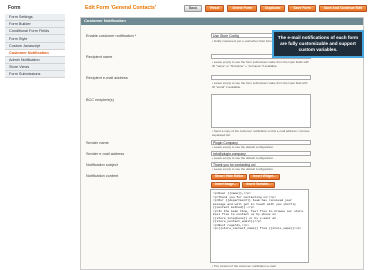  What do you see at coordinates (121, 8) in the screenshot?
I see `page-title: Edit Form 'General Contacts'` at bounding box center [121, 8].